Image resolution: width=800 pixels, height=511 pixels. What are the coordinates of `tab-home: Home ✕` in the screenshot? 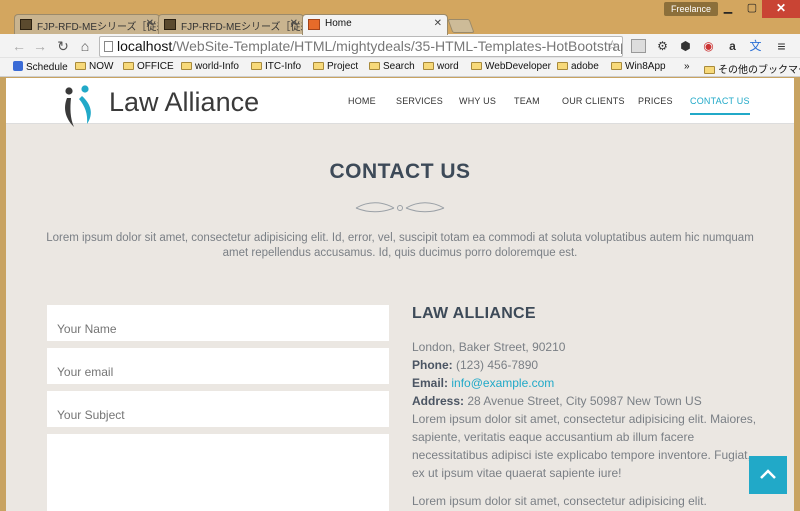 It's located at (375, 24).